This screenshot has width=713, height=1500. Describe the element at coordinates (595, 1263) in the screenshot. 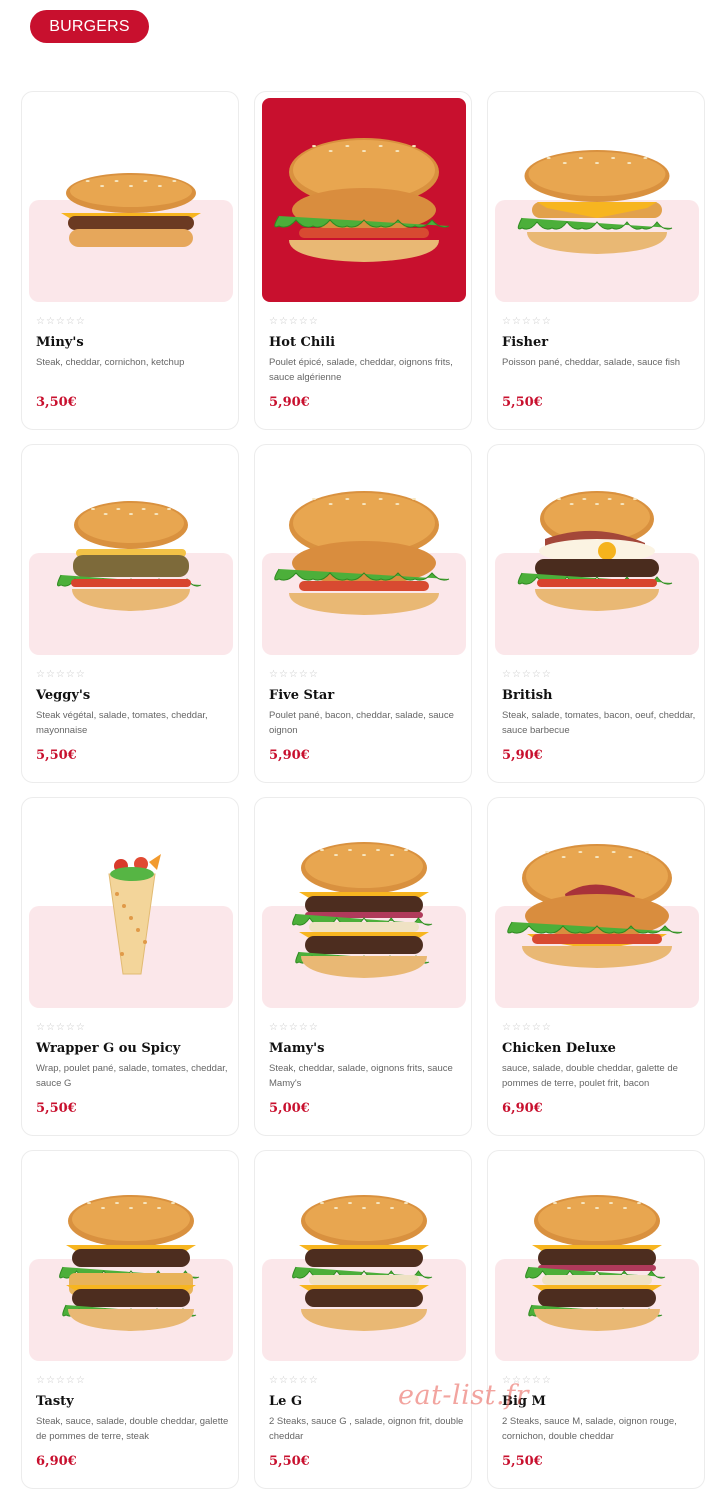

I see `big-burger-icon` at that location.